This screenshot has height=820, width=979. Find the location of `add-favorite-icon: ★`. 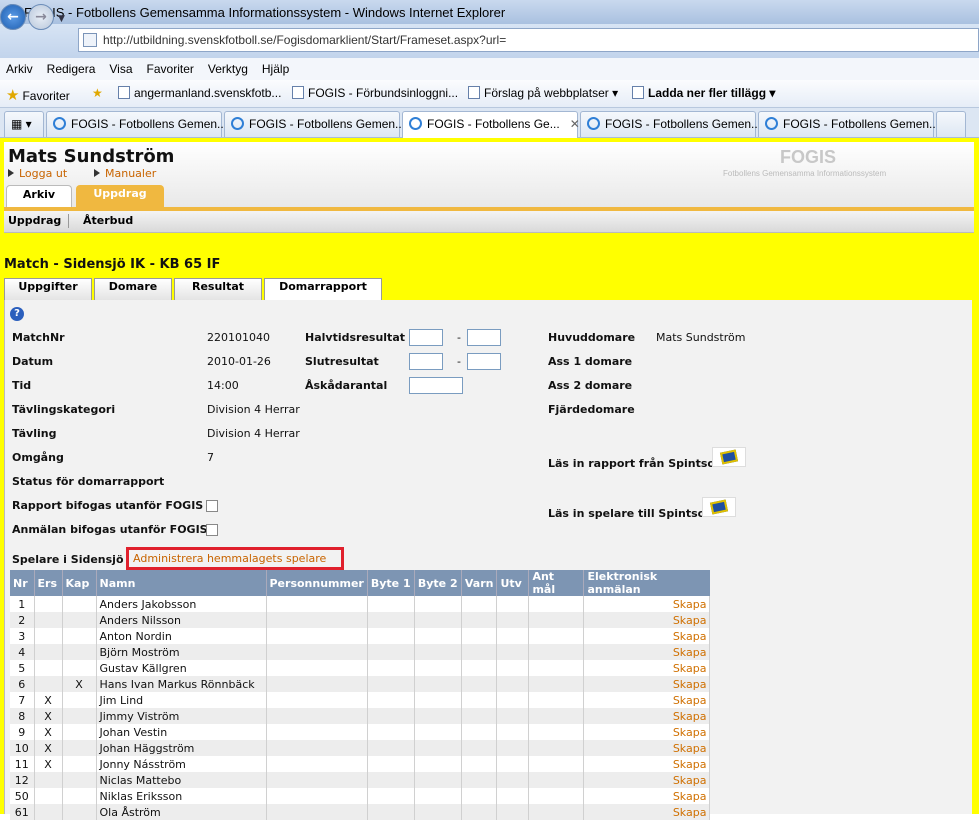

add-favorite-icon: ★ is located at coordinates (97, 93).